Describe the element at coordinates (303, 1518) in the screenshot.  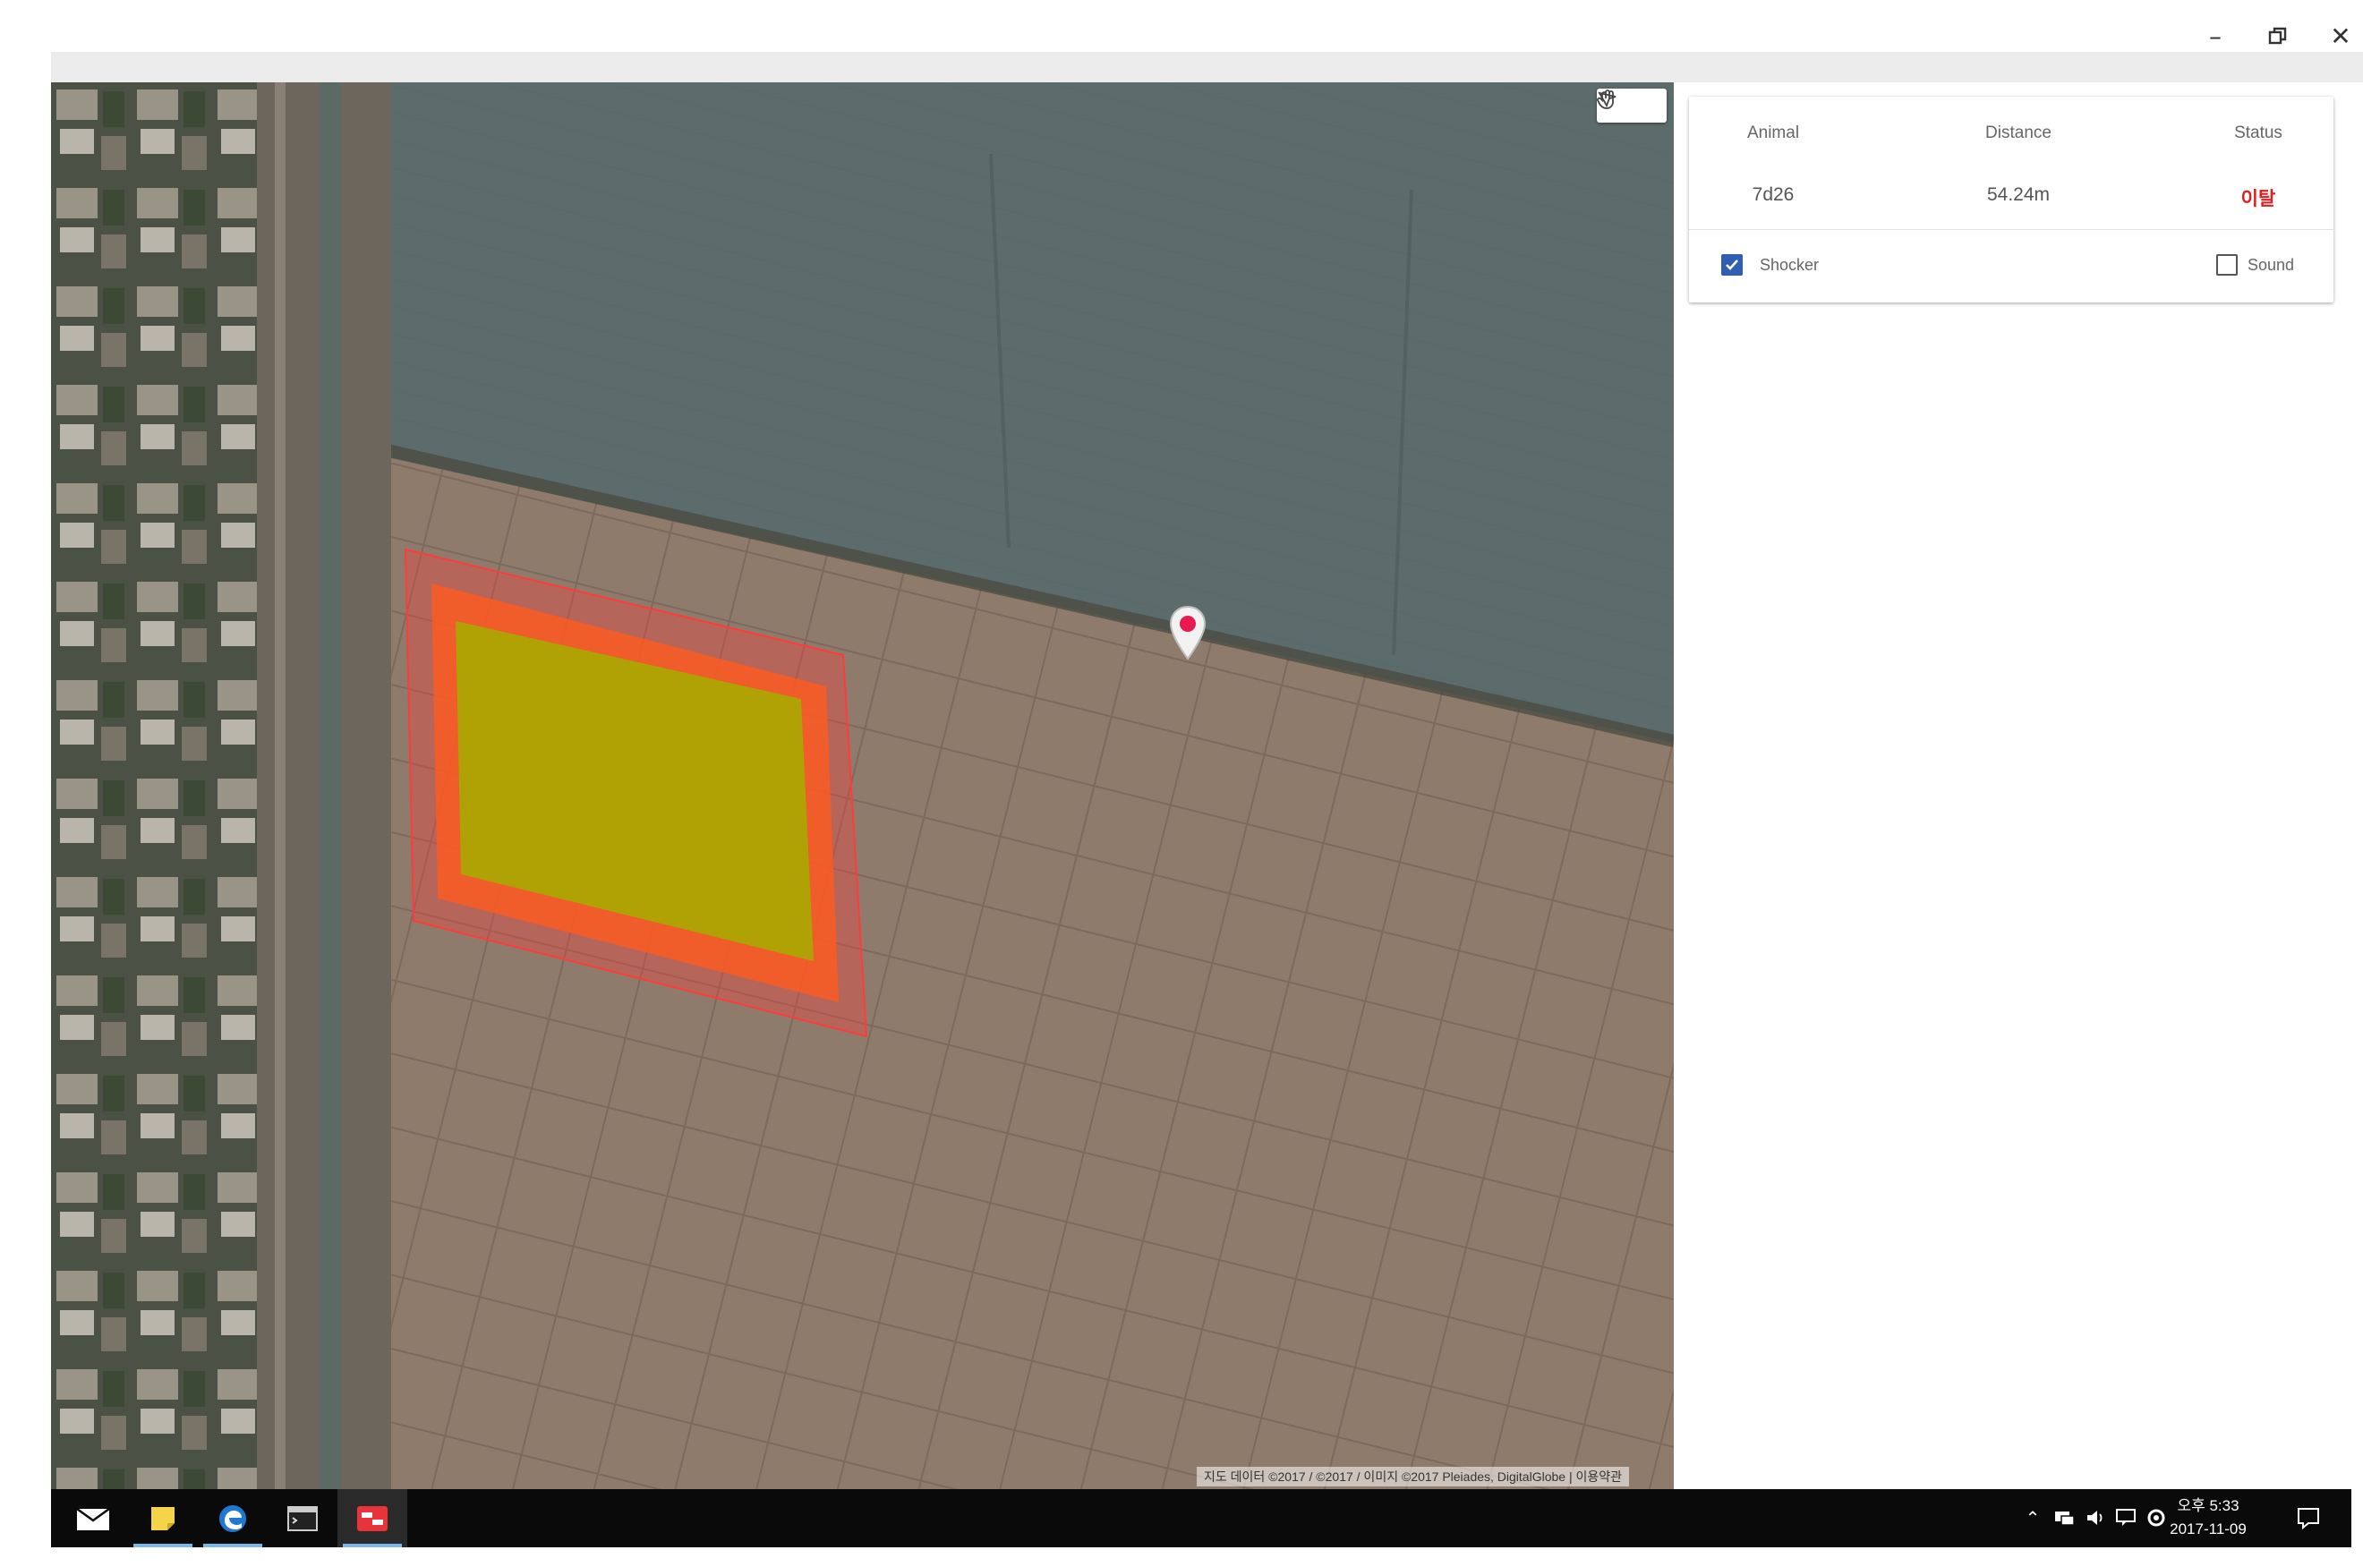
I see `terminal-icon` at that location.